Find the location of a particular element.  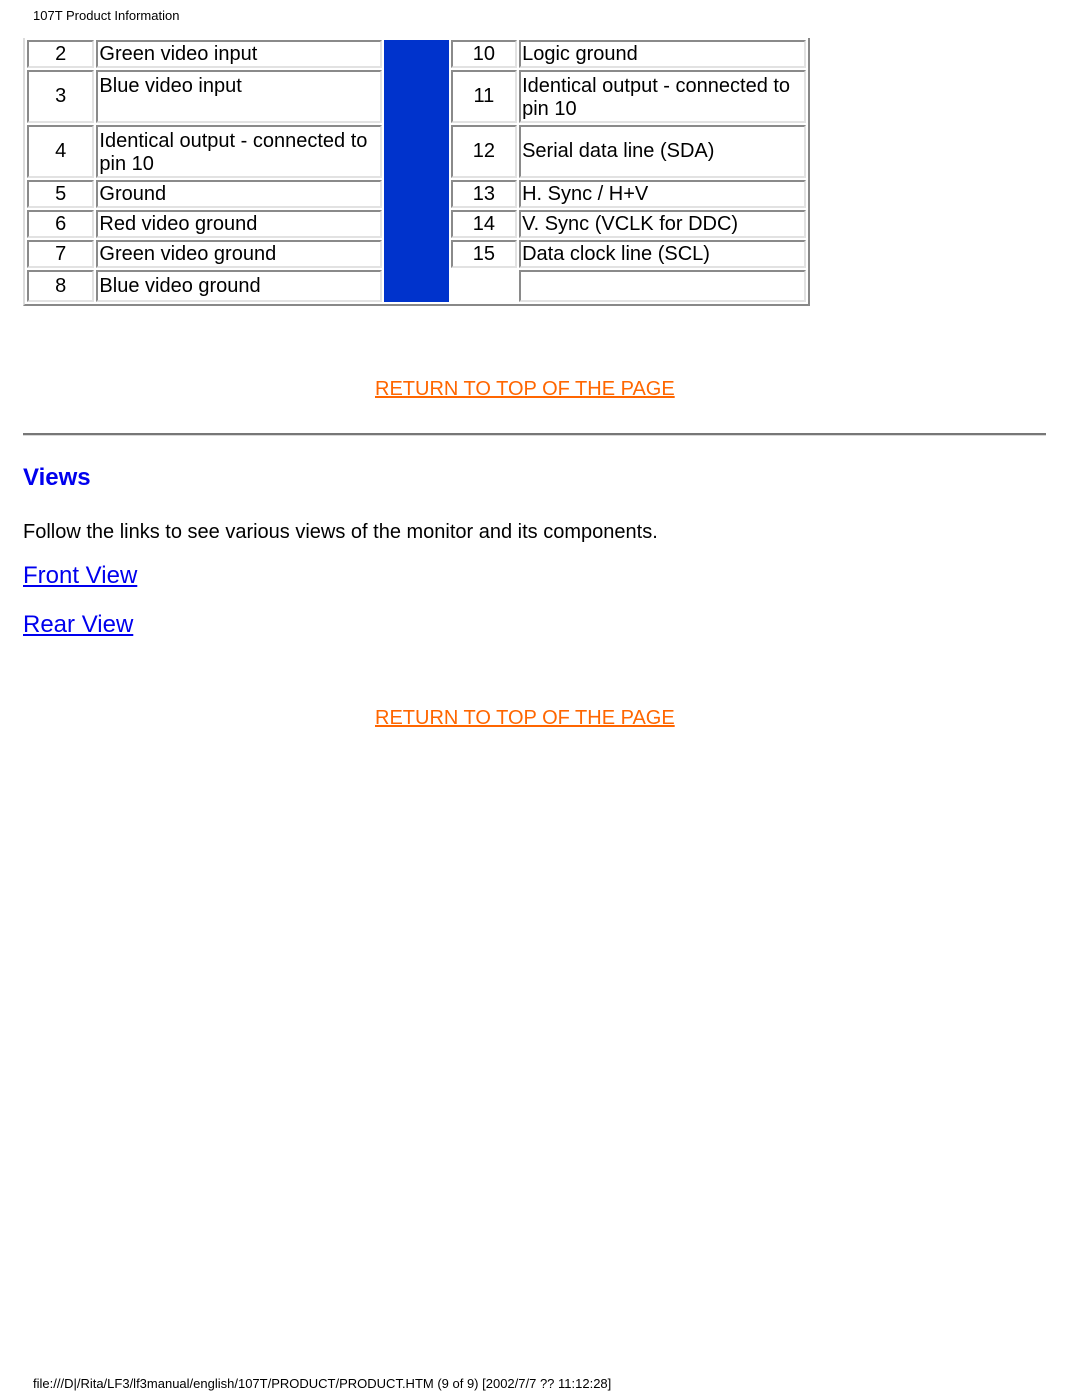

pin-description: Serial data line (SDA) is located at coordinates (662, 151).